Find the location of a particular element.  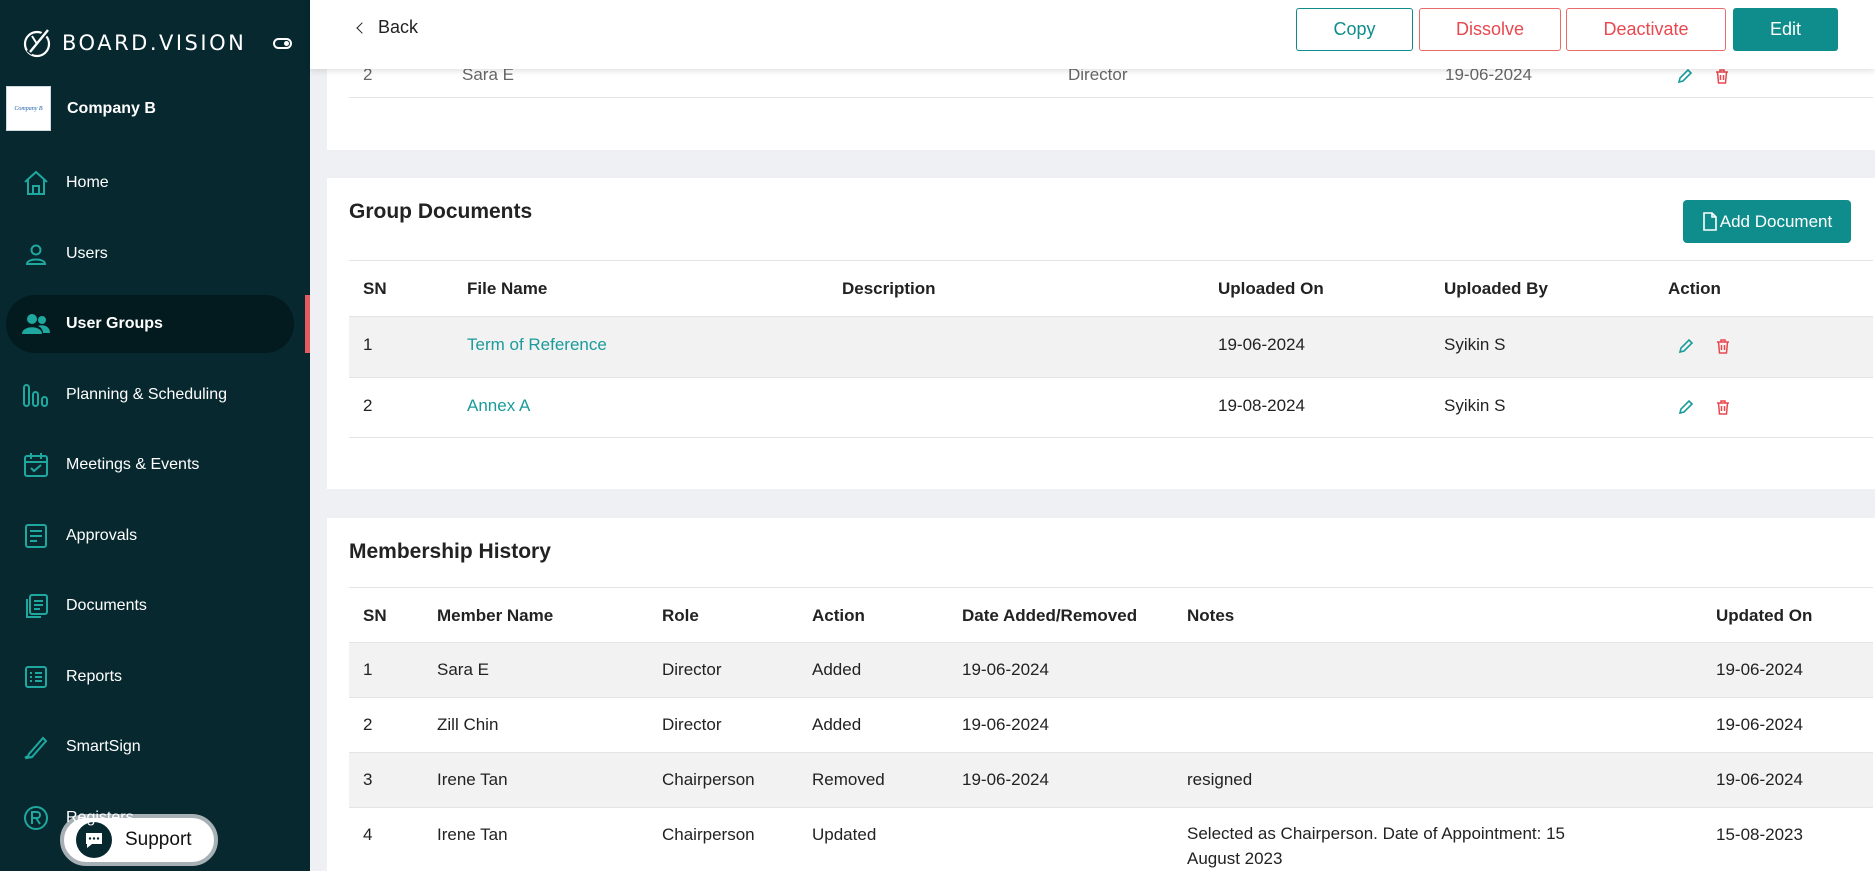

dissolve-button: Dissolve is located at coordinates (1490, 29).